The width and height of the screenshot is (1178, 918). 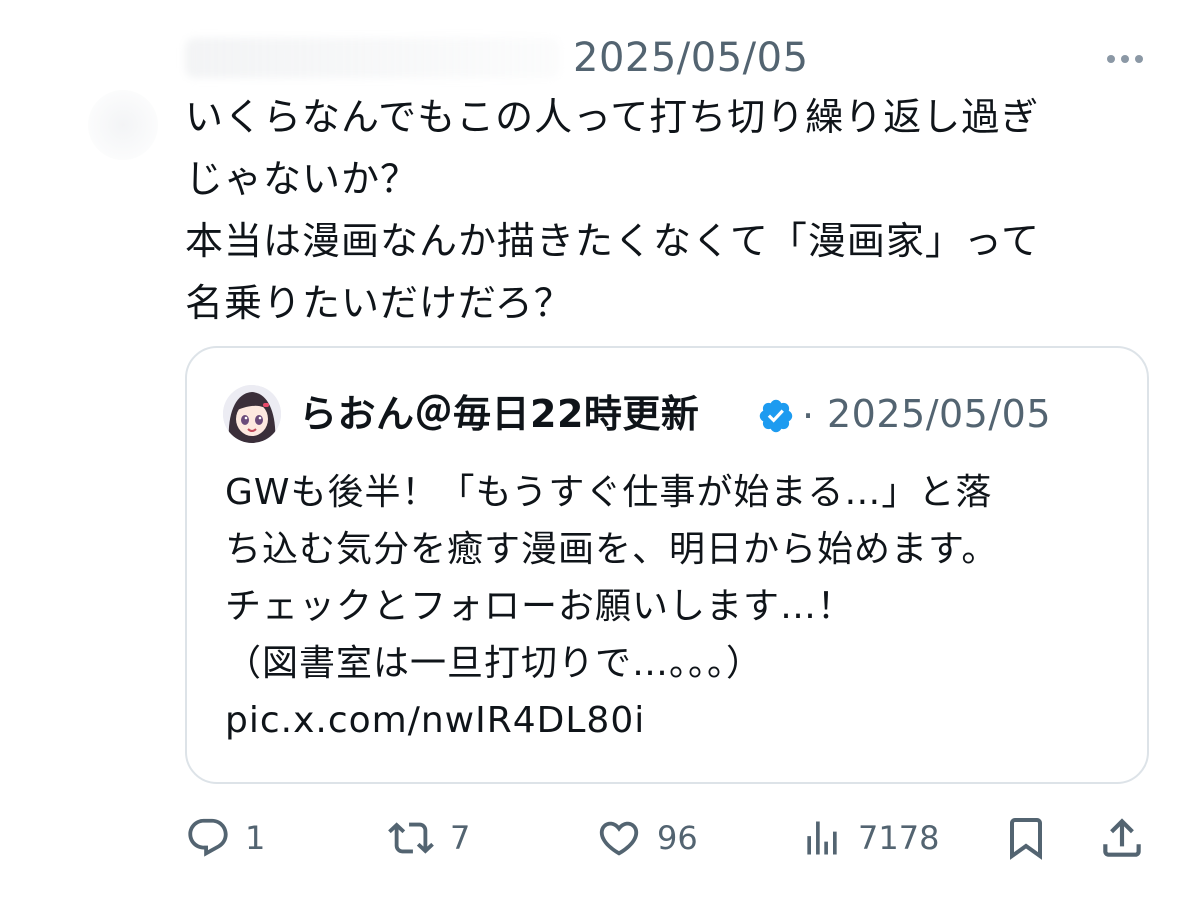 What do you see at coordinates (822, 838) in the screenshot?
I see `views-chart-icon` at bounding box center [822, 838].